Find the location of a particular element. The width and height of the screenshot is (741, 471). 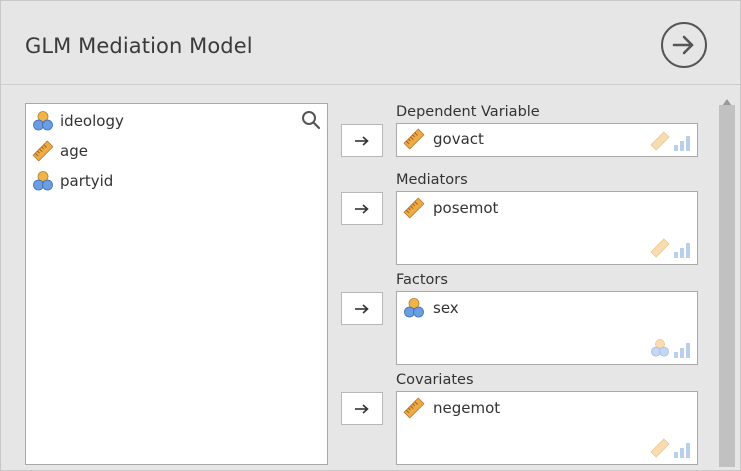

run-analysis-button is located at coordinates (684, 45).